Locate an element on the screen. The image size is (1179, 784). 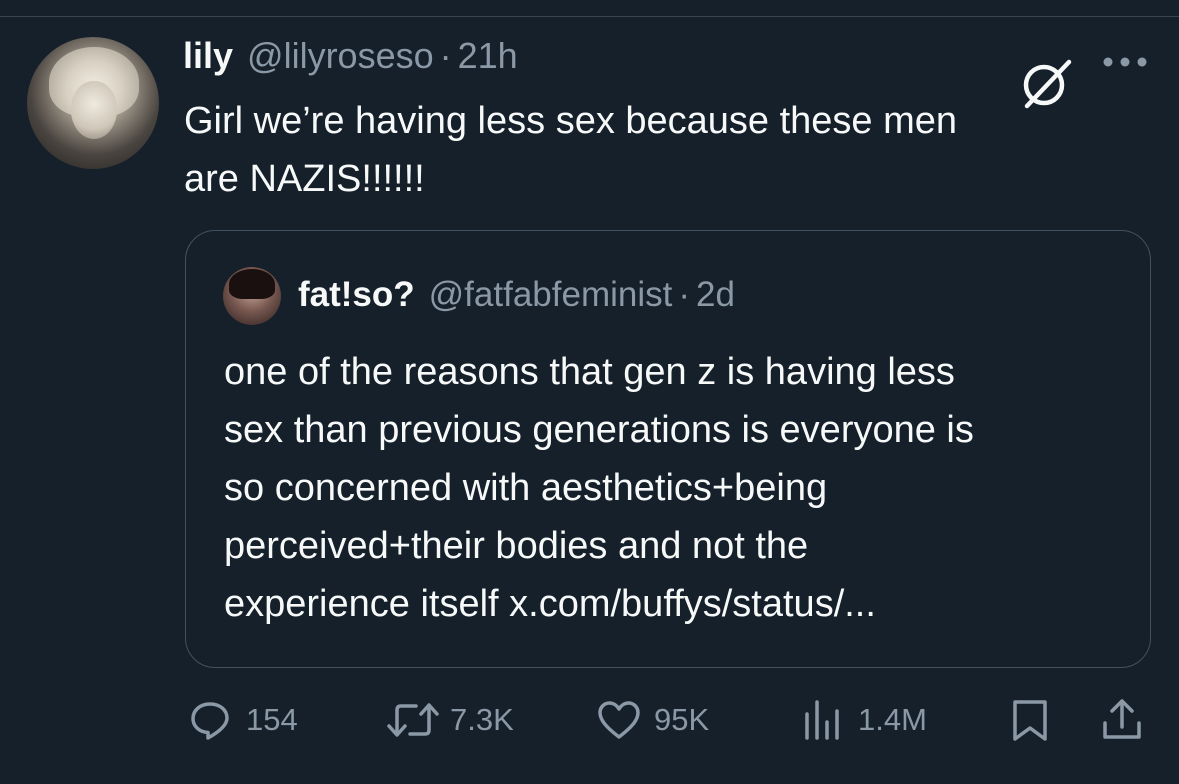
quoted-author-avatar is located at coordinates (252, 296).